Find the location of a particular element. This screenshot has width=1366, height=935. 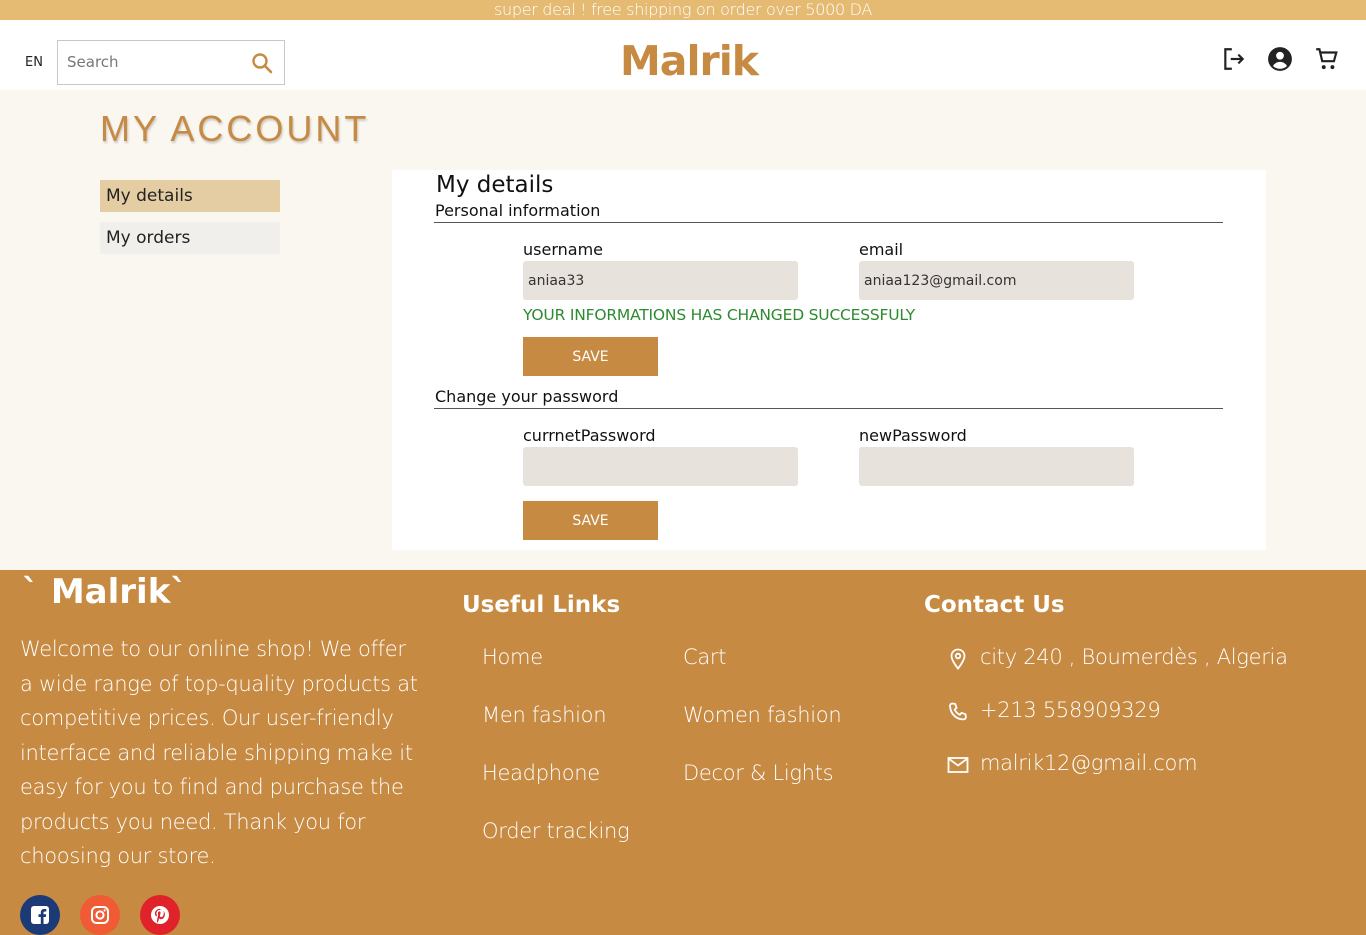

contact-address-text: city 240 , Boumerdès , Algeria is located at coordinates (1134, 657).